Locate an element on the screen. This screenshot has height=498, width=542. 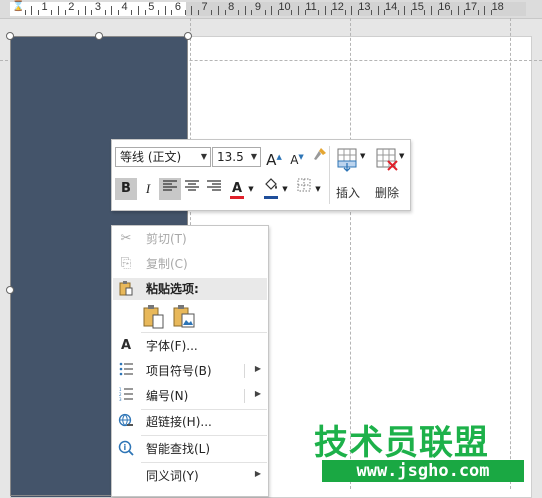
align-center-button is located at coordinates (192, 189).